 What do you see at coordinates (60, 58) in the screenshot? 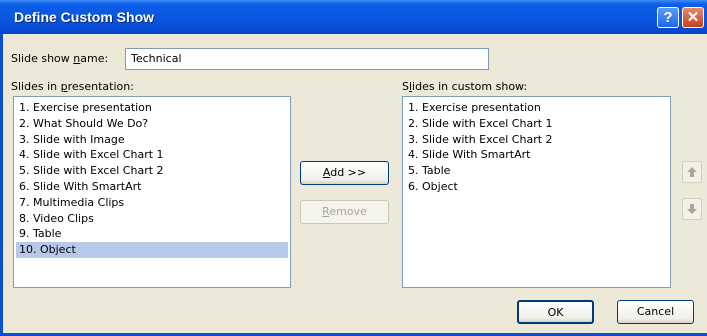
I see `slide-show-name-label: Slide show name:` at bounding box center [60, 58].